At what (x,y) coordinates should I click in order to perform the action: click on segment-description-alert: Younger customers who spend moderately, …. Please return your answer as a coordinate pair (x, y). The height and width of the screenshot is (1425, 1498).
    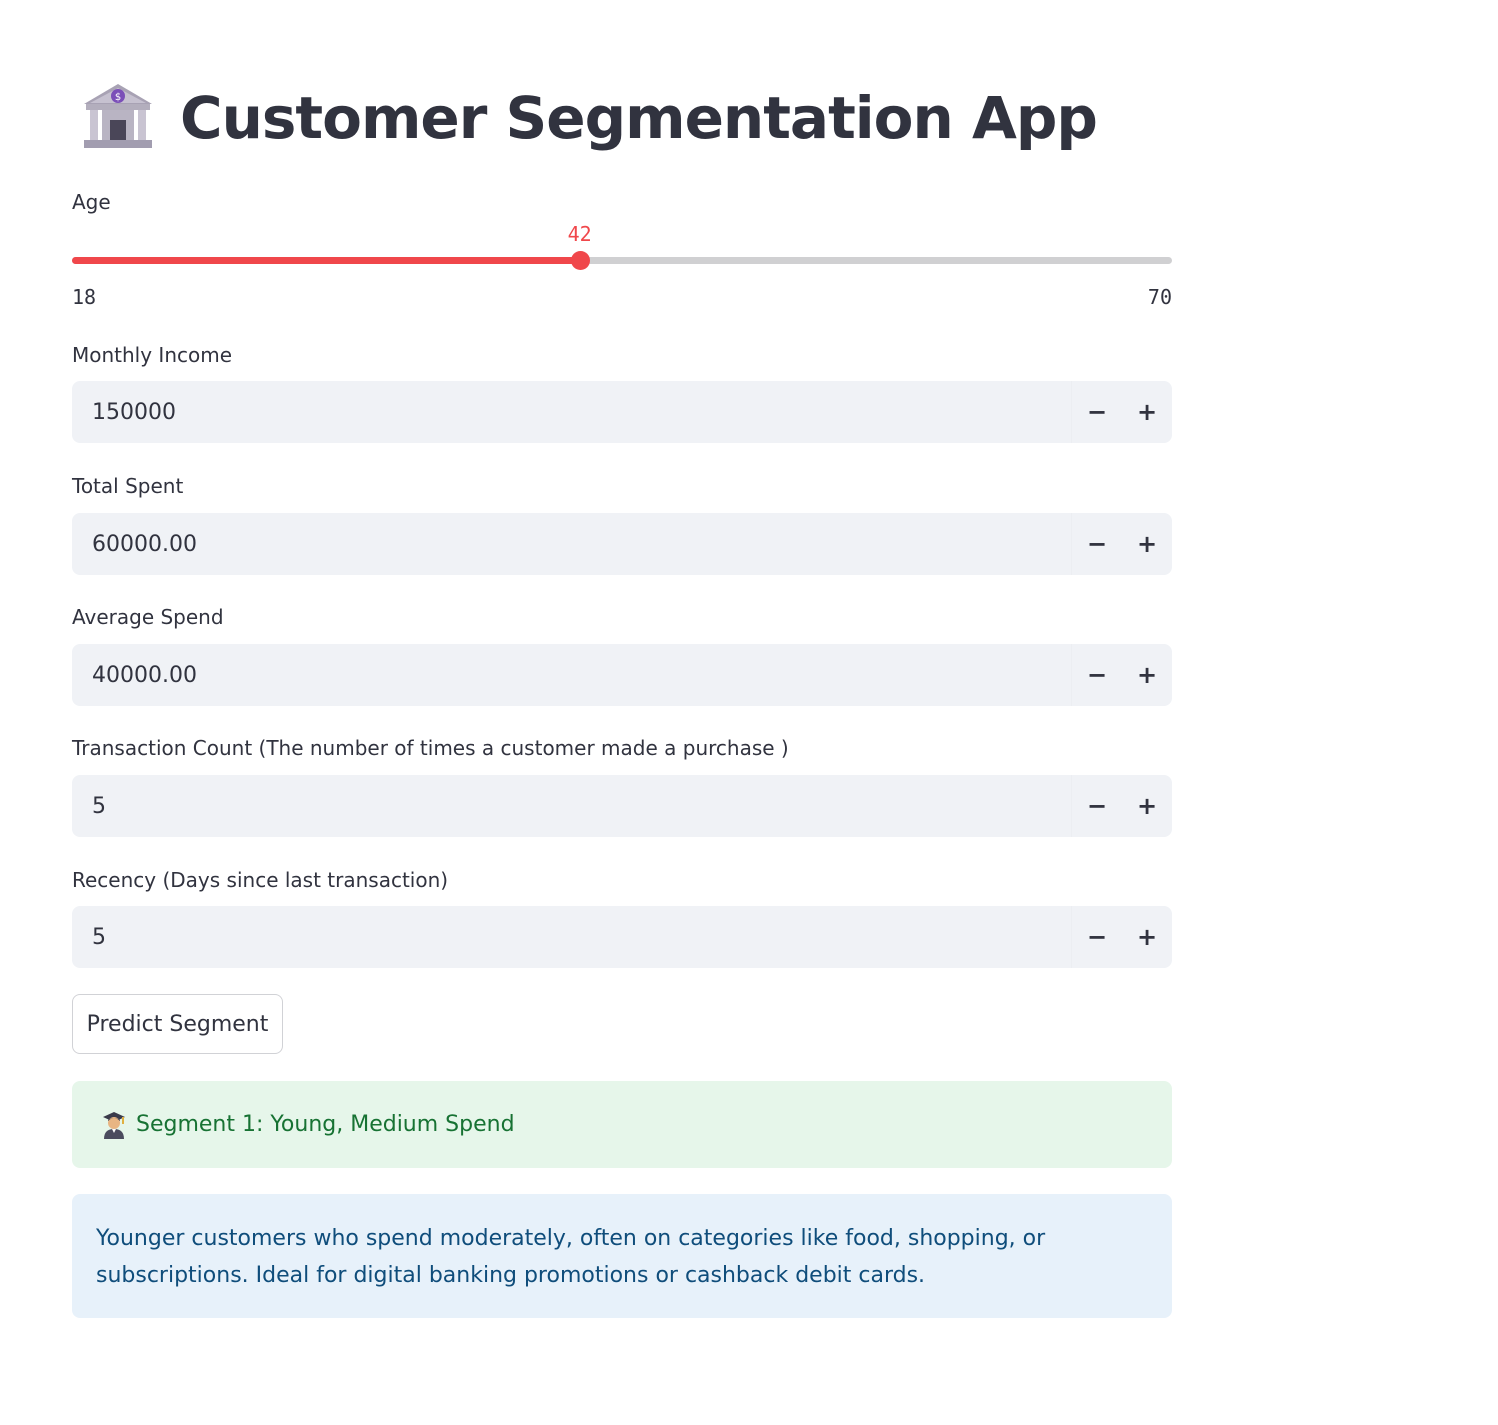
    Looking at the image, I should click on (622, 1256).